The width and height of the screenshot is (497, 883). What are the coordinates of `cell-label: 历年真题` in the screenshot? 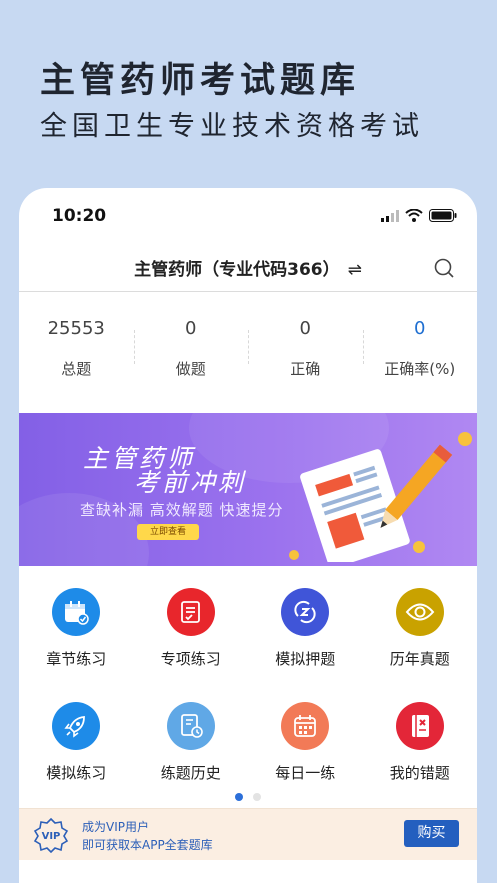 It's located at (419, 659).